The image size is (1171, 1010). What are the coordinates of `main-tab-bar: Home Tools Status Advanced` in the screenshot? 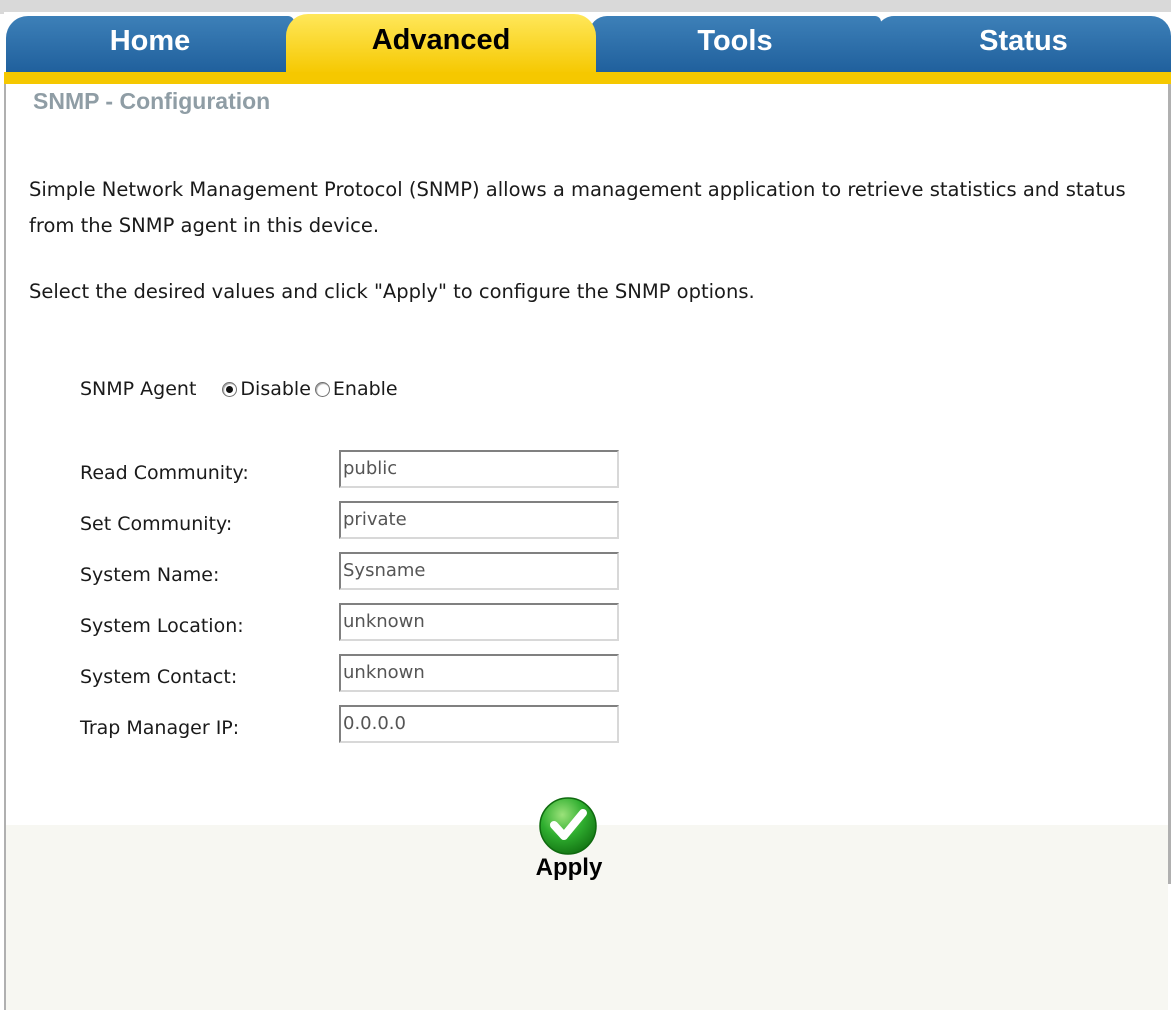 It's located at (587, 44).